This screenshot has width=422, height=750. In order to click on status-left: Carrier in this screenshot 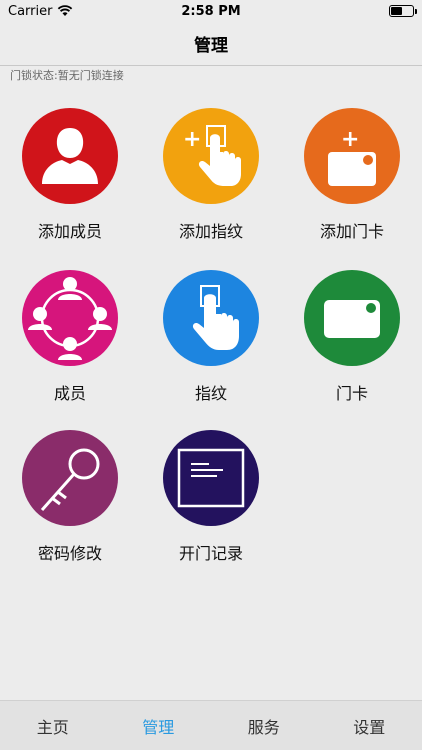, I will do `click(40, 11)`.